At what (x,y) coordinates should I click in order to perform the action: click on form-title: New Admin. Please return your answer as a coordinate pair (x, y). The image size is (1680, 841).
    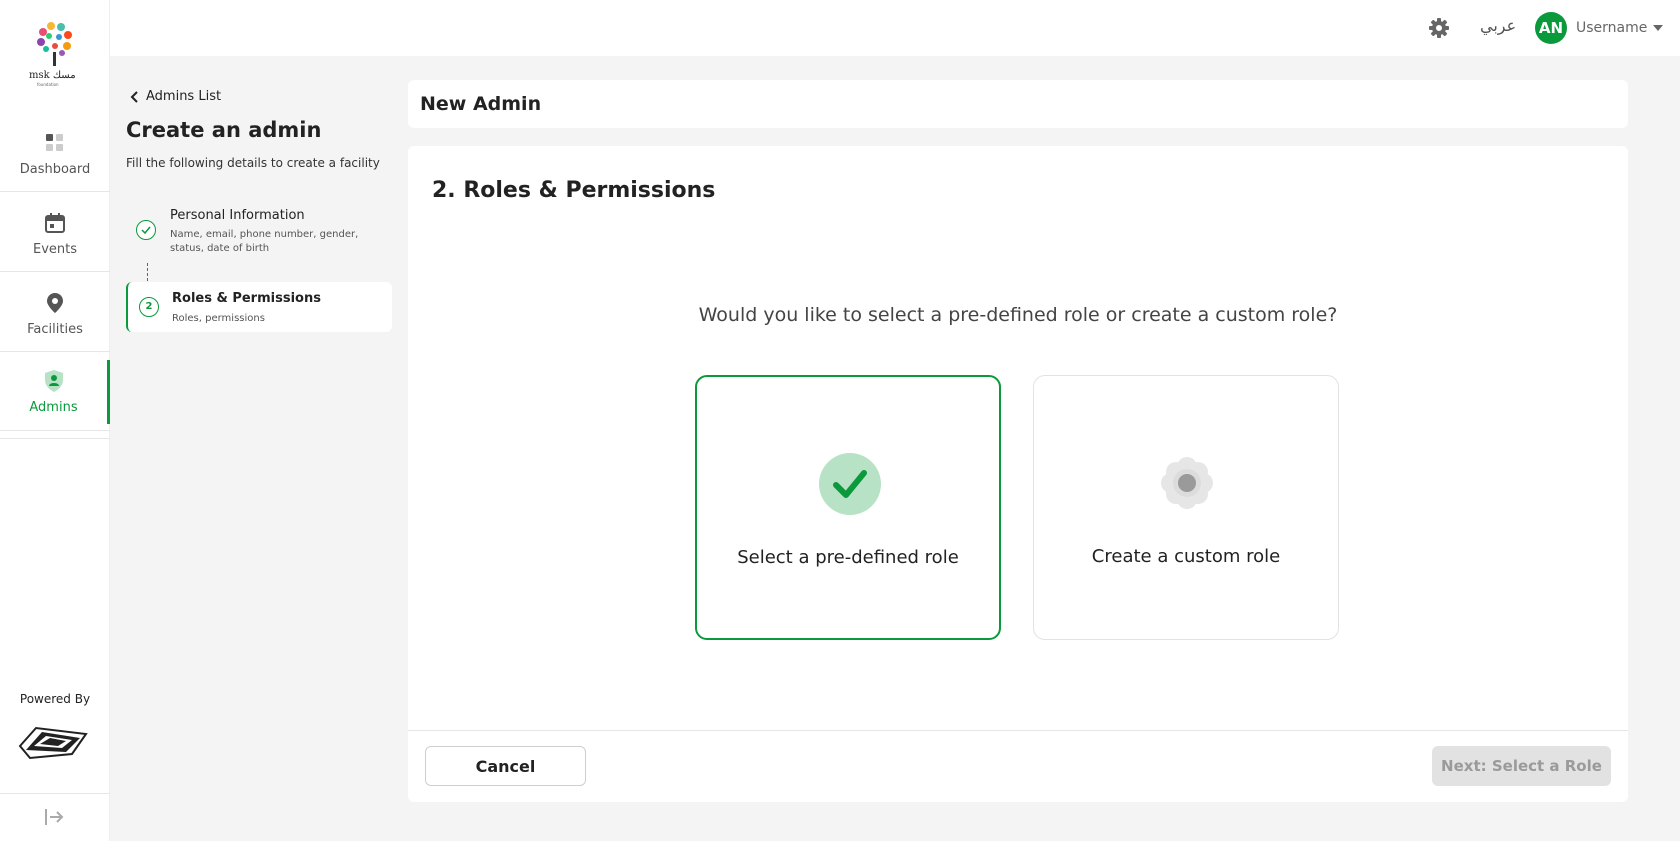
    Looking at the image, I should click on (481, 104).